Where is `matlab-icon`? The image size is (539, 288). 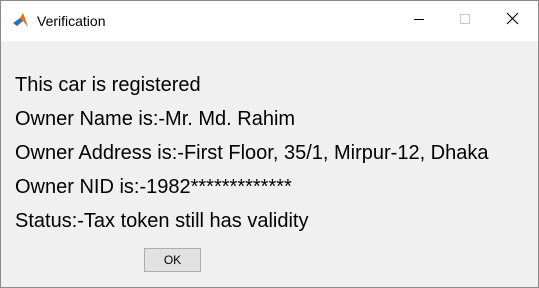
matlab-icon is located at coordinates (20, 20).